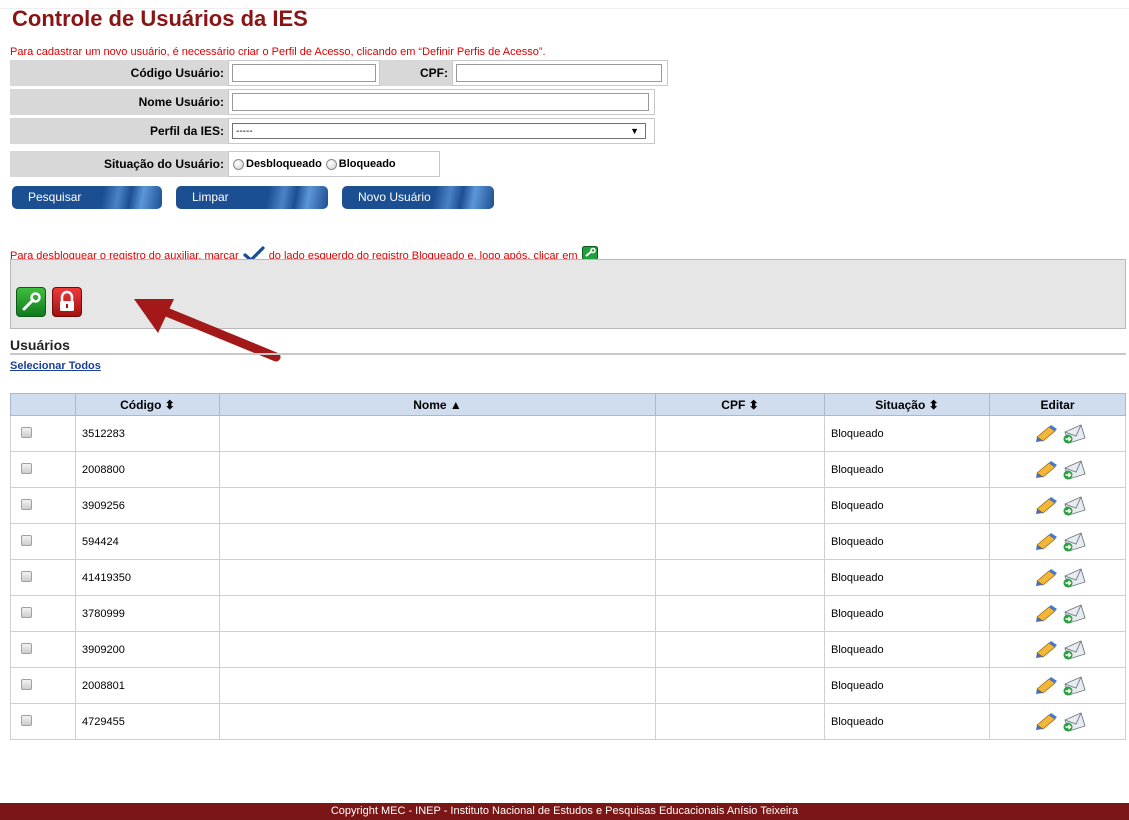 This screenshot has height=820, width=1129. What do you see at coordinates (418, 197) in the screenshot?
I see `novo-usuario-button: Novo Usuário` at bounding box center [418, 197].